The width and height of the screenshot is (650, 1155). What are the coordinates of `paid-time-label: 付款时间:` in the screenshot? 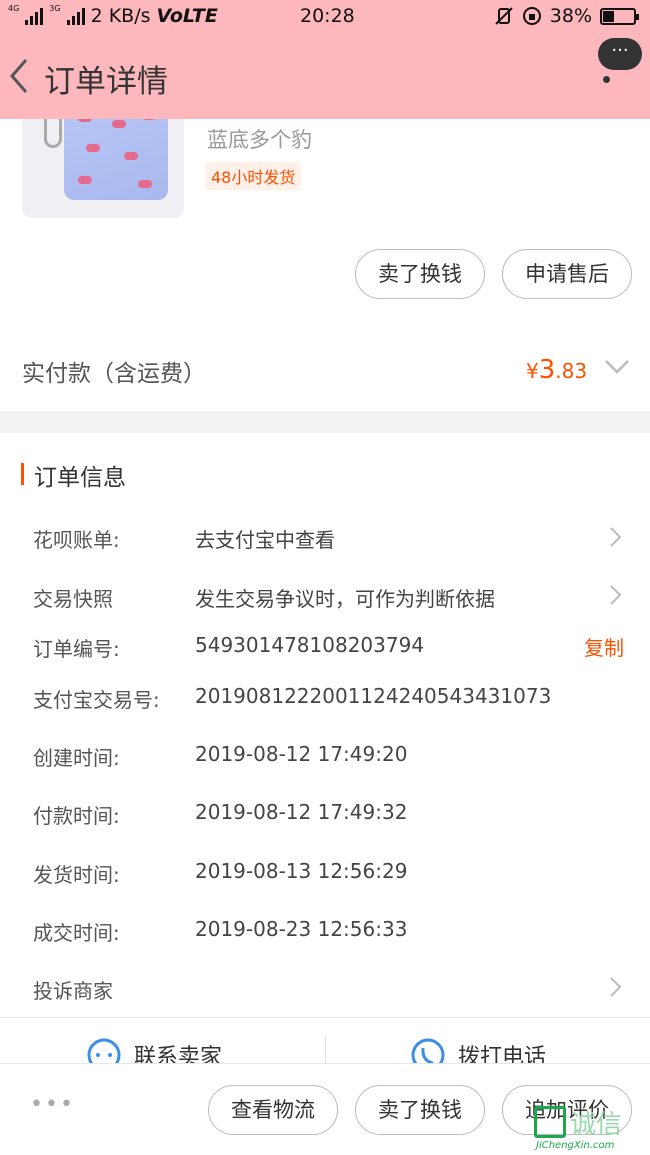 It's located at (76, 816).